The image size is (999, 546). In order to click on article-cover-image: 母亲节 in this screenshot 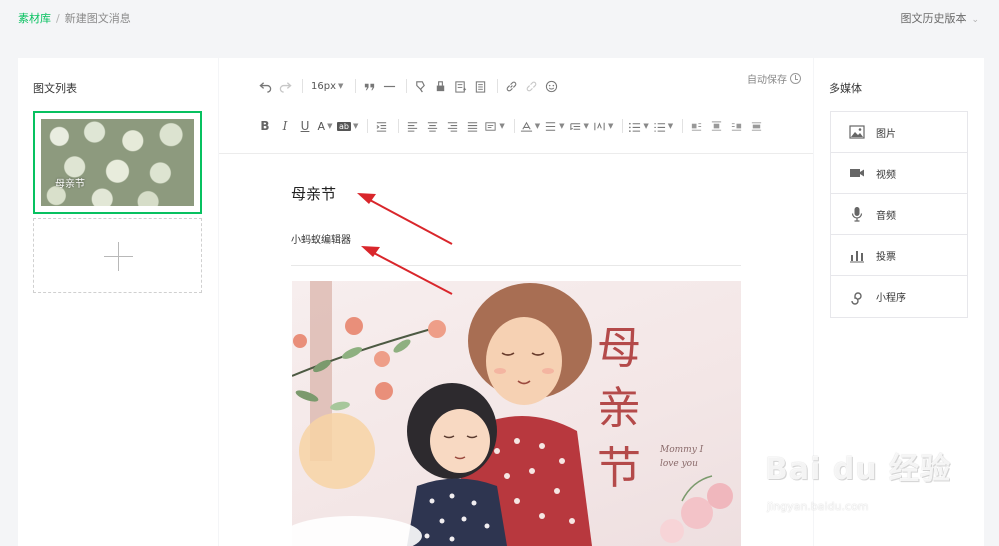, I will do `click(117, 162)`.